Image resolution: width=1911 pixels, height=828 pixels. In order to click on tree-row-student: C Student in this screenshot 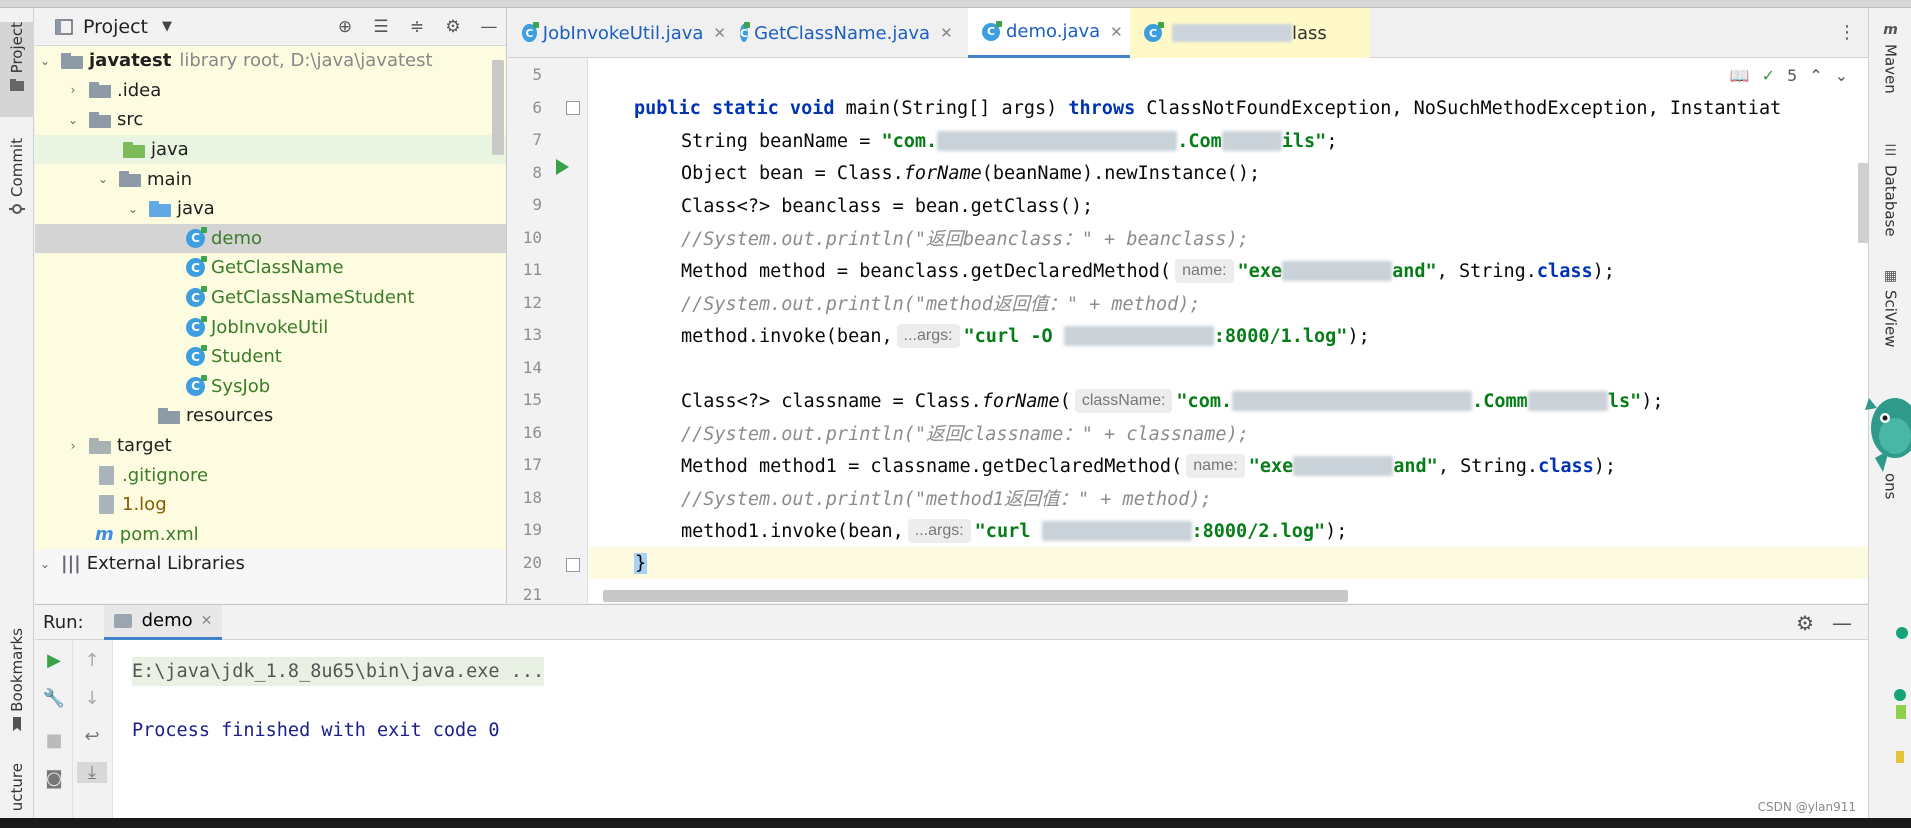, I will do `click(270, 357)`.